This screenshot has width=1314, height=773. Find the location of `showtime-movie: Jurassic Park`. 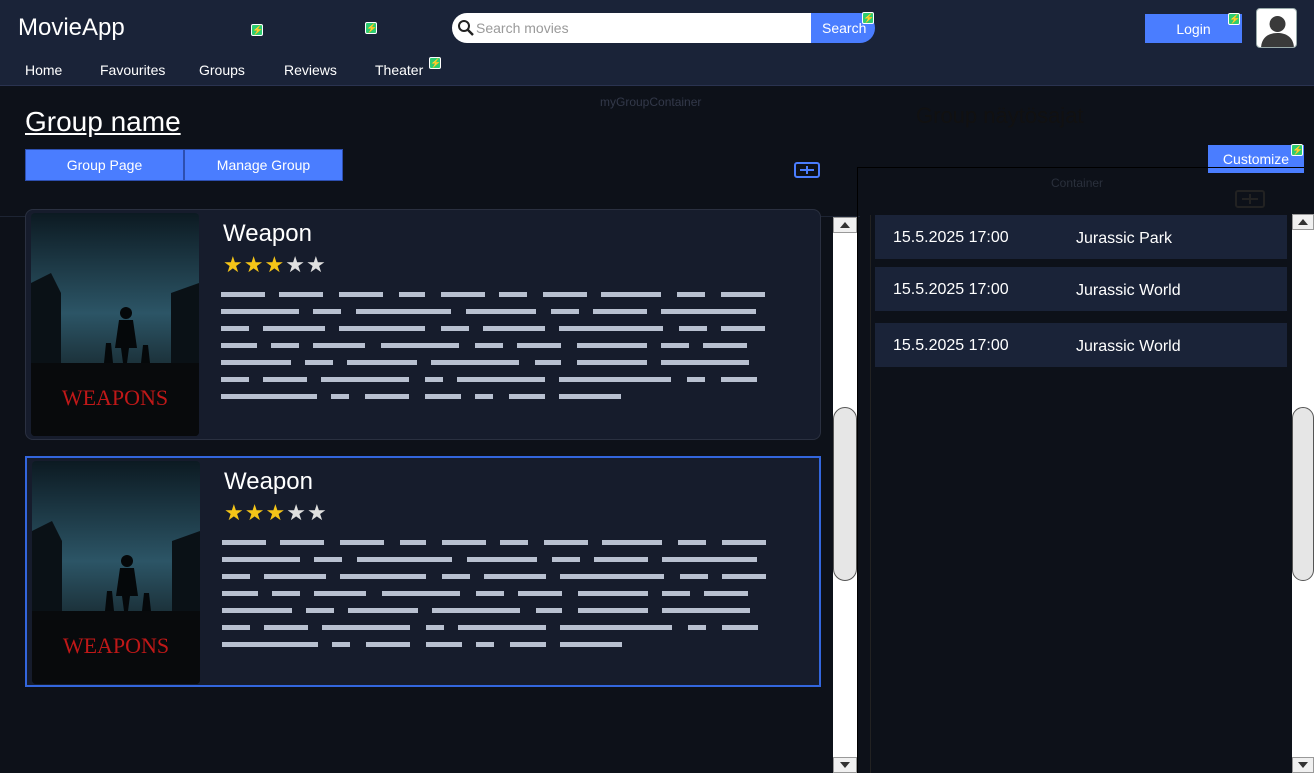

showtime-movie: Jurassic Park is located at coordinates (1124, 238).